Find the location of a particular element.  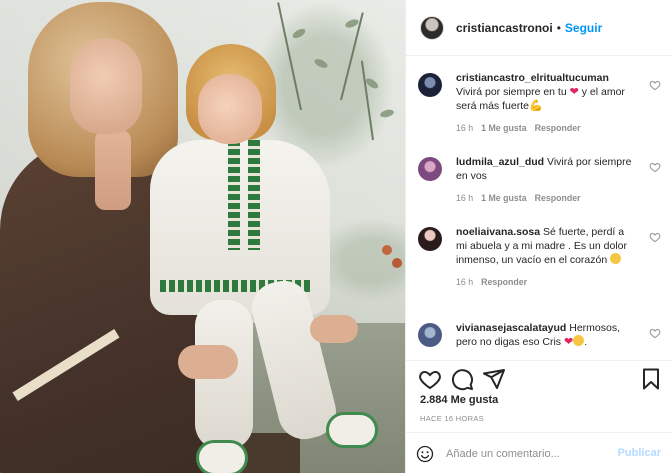

comment-text-part: . is located at coordinates (586, 342).